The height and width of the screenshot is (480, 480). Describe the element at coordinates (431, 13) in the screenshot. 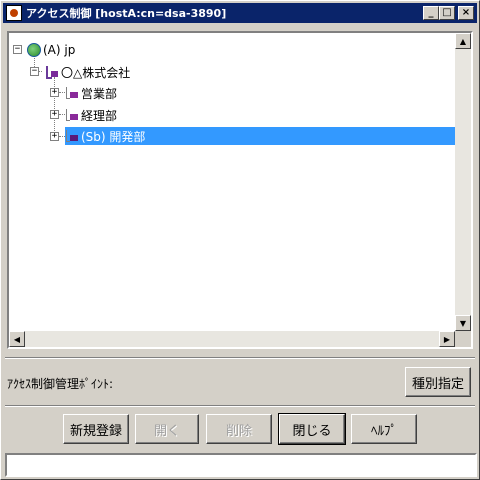

I see `minimize-button: _` at that location.